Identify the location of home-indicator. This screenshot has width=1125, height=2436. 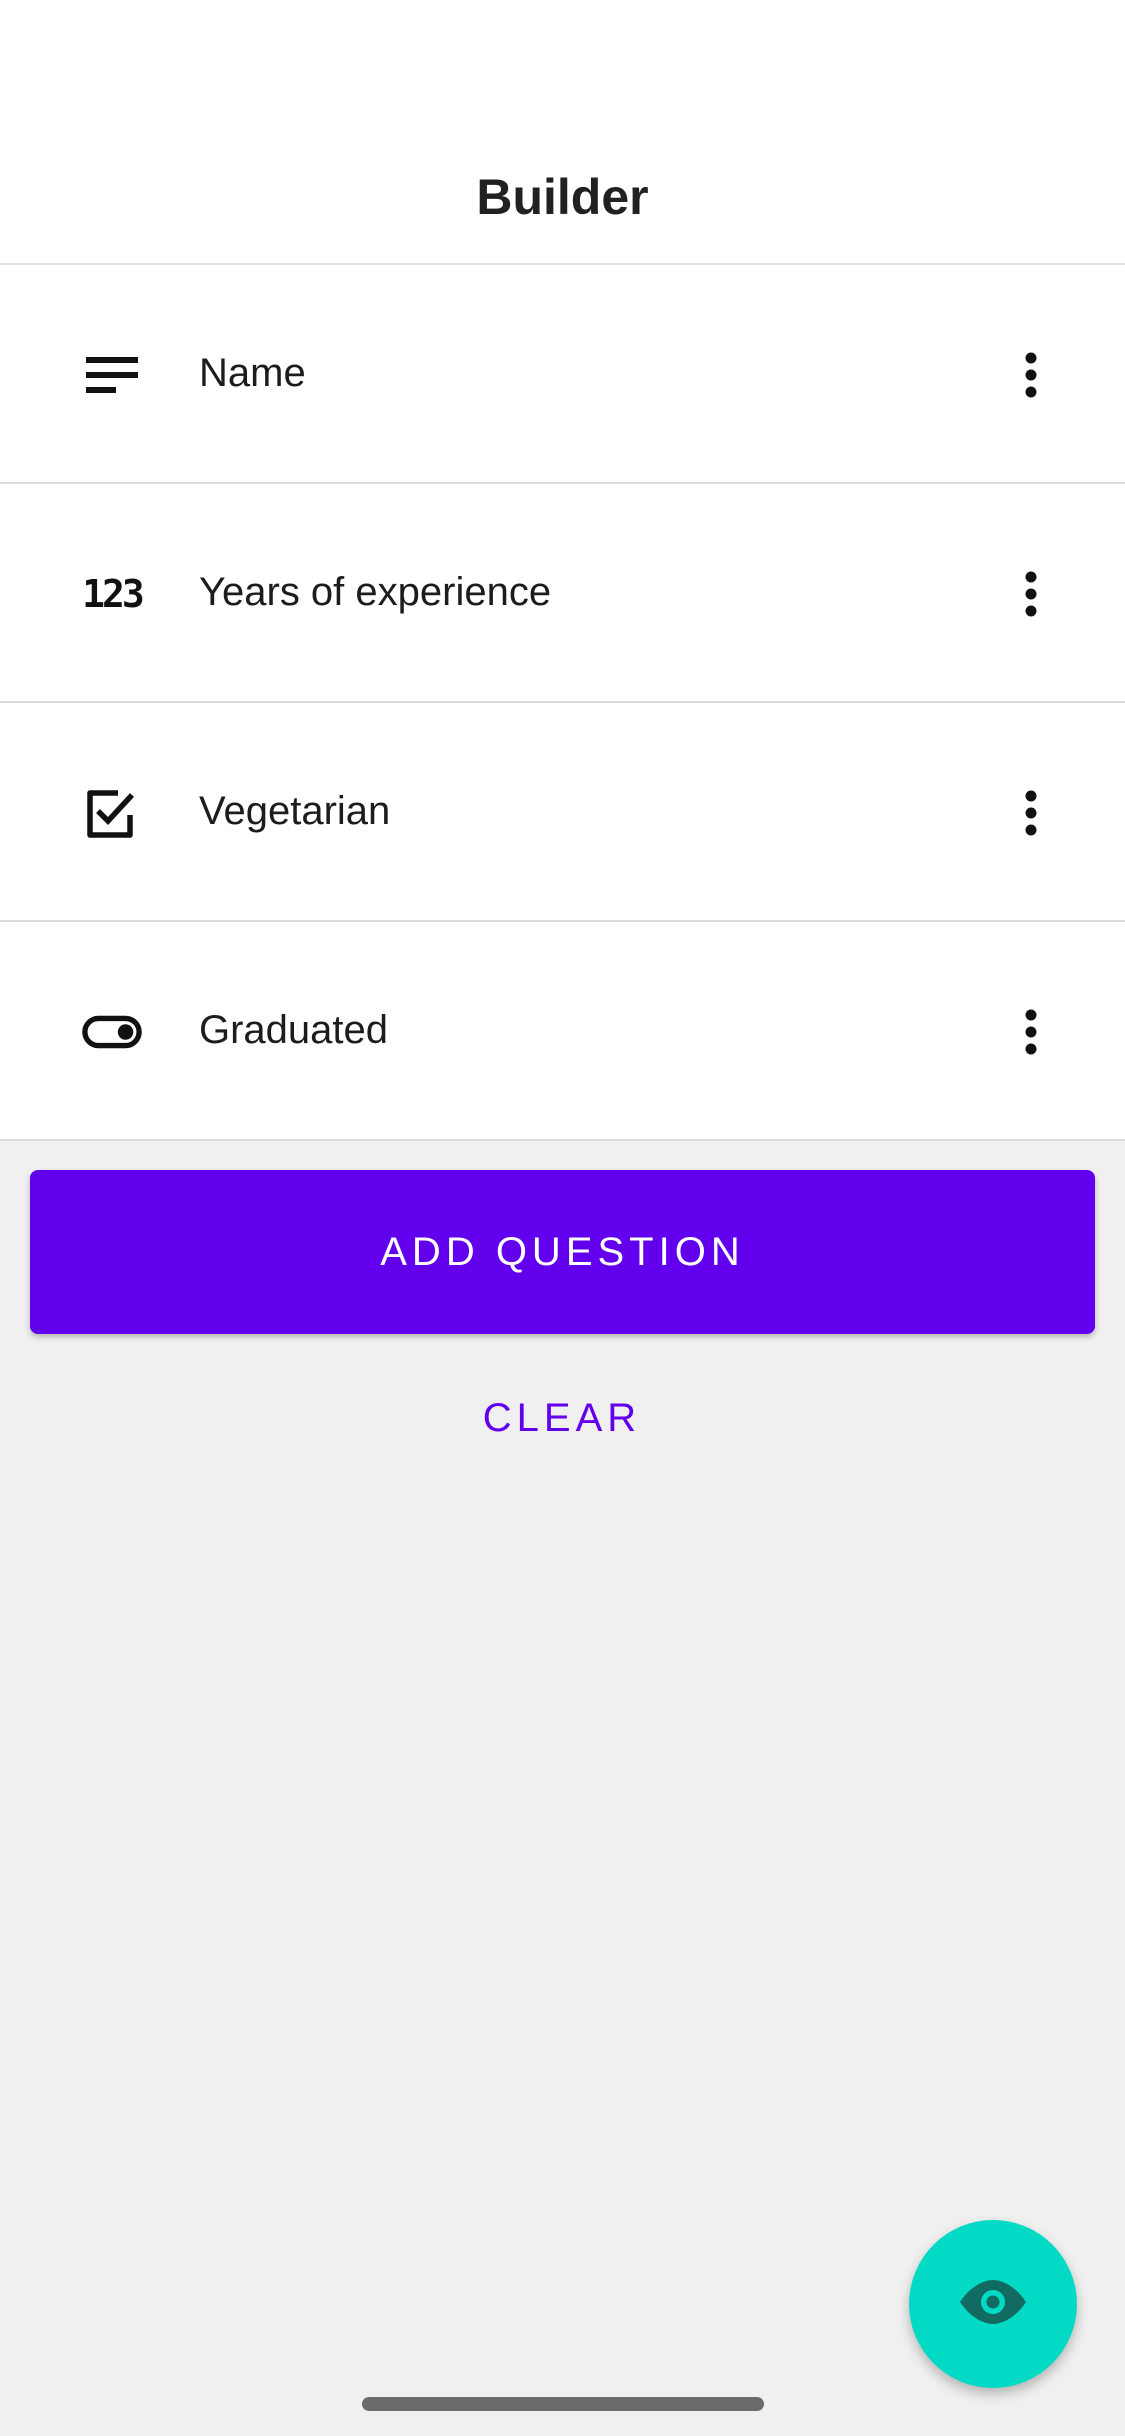
(563, 2404).